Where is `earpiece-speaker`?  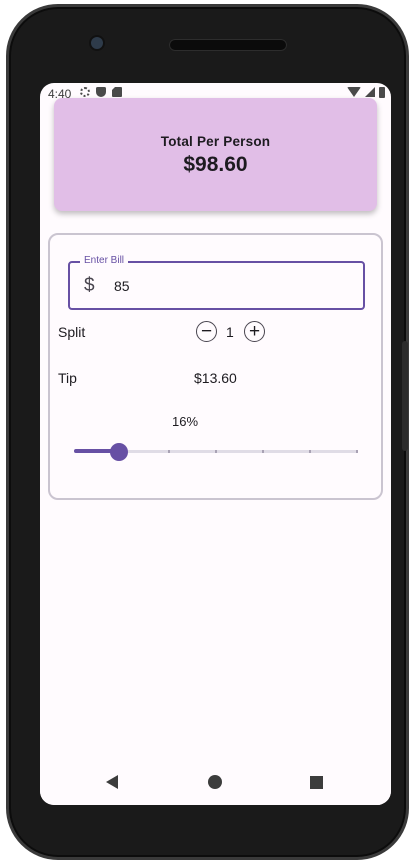
earpiece-speaker is located at coordinates (228, 45).